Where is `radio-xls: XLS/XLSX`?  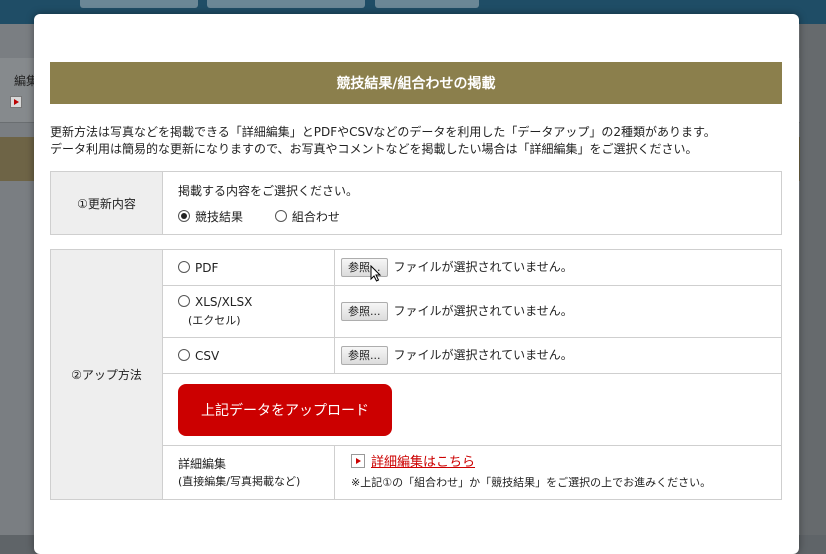 radio-xls: XLS/XLSX is located at coordinates (215, 302).